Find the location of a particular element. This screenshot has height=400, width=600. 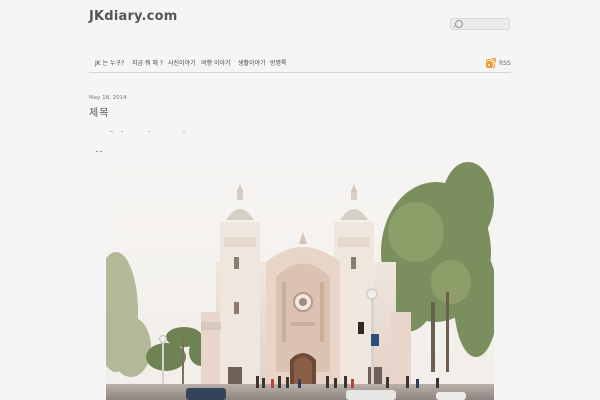

nav-item-life: 생활이야기 is located at coordinates (252, 62).